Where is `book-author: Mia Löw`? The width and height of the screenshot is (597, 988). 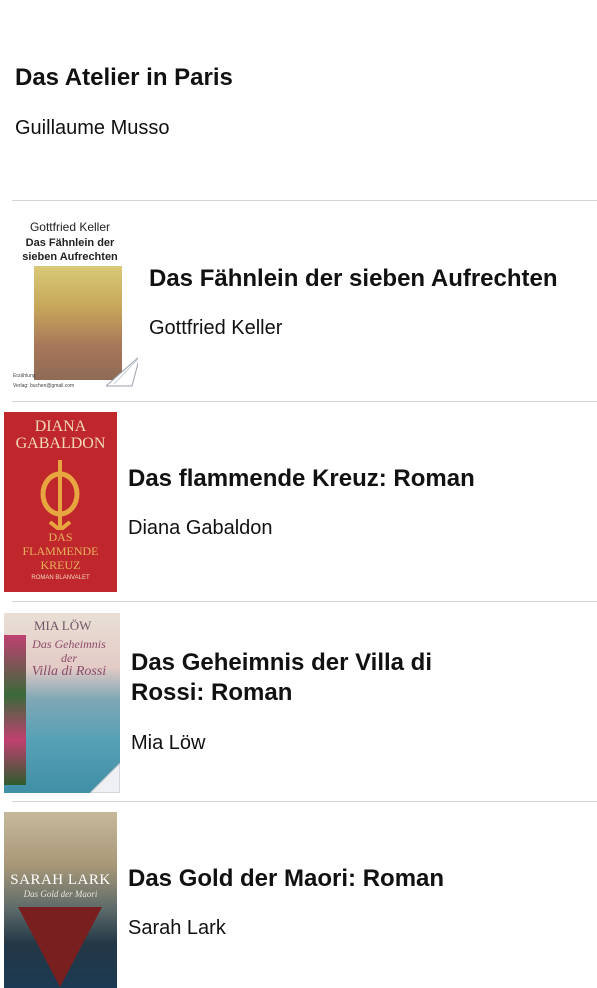 book-author: Mia Löw is located at coordinates (168, 743).